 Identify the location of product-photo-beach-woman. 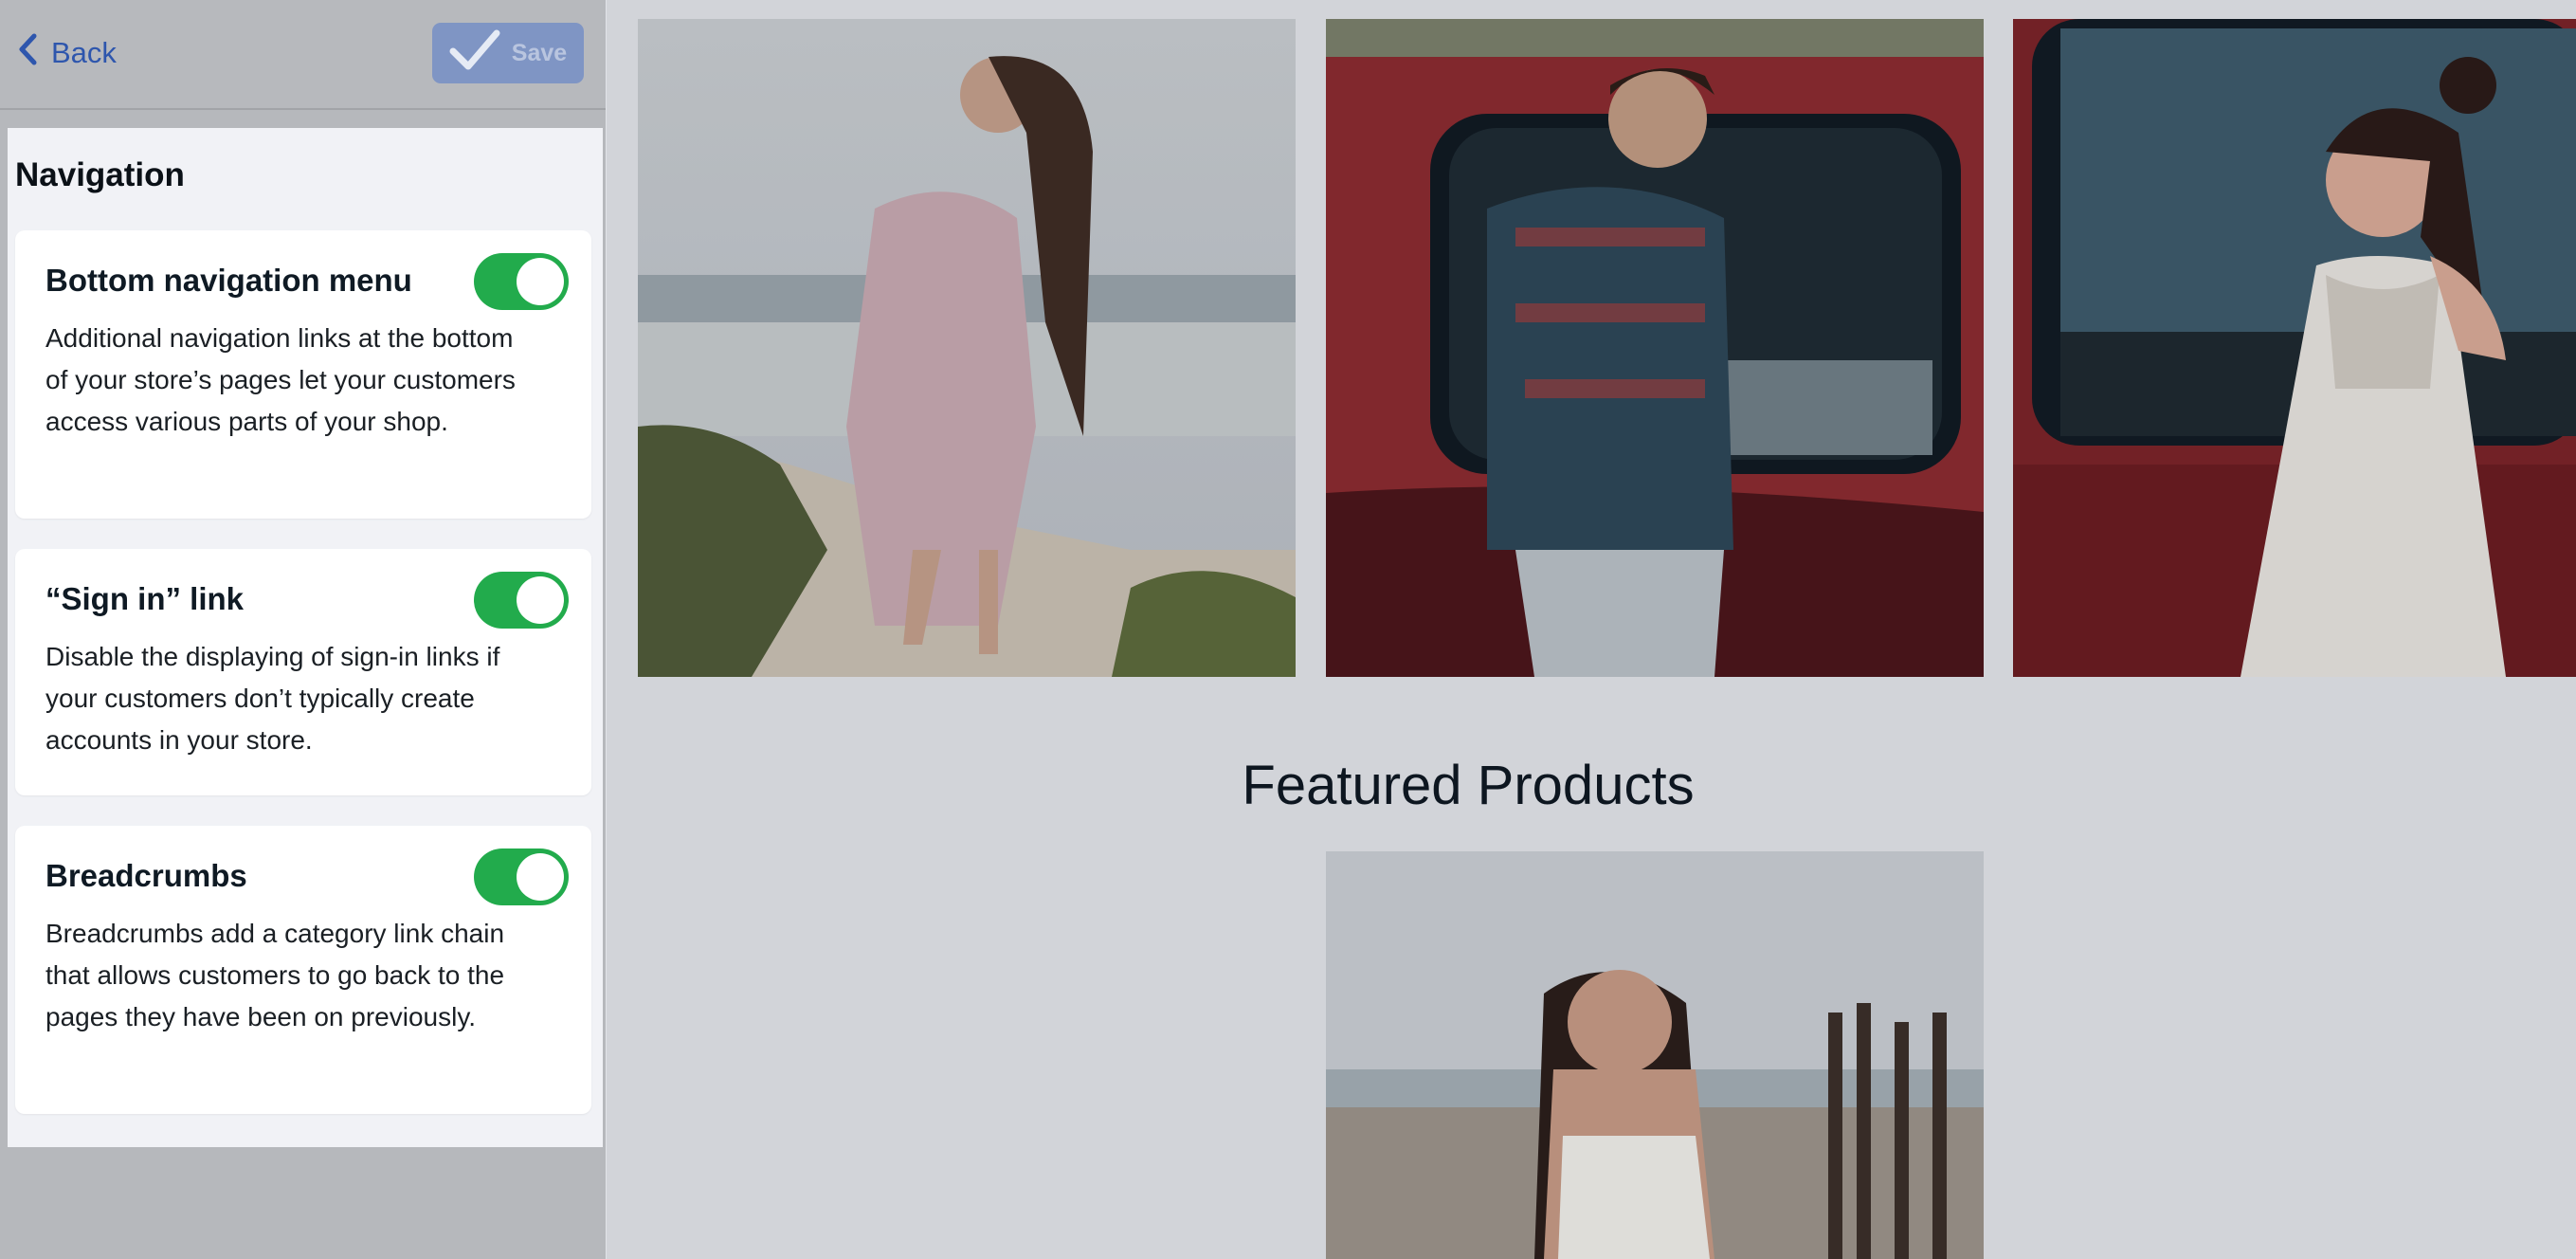
(967, 348).